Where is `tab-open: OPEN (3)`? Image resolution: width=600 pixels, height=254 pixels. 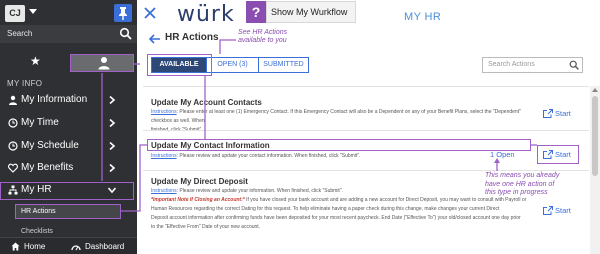
tab-open: OPEN (3) is located at coordinates (232, 65).